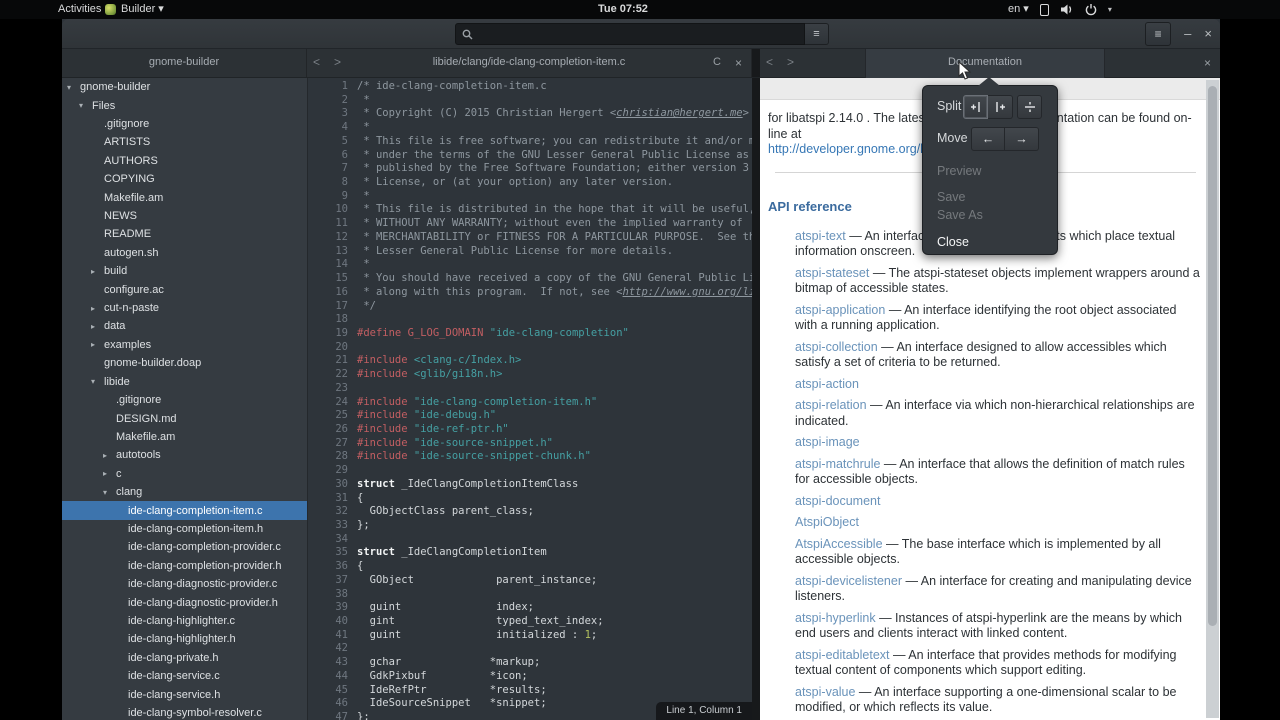  What do you see at coordinates (184, 437) in the screenshot?
I see `tree-item-Makefile.am: Makefile.am` at bounding box center [184, 437].